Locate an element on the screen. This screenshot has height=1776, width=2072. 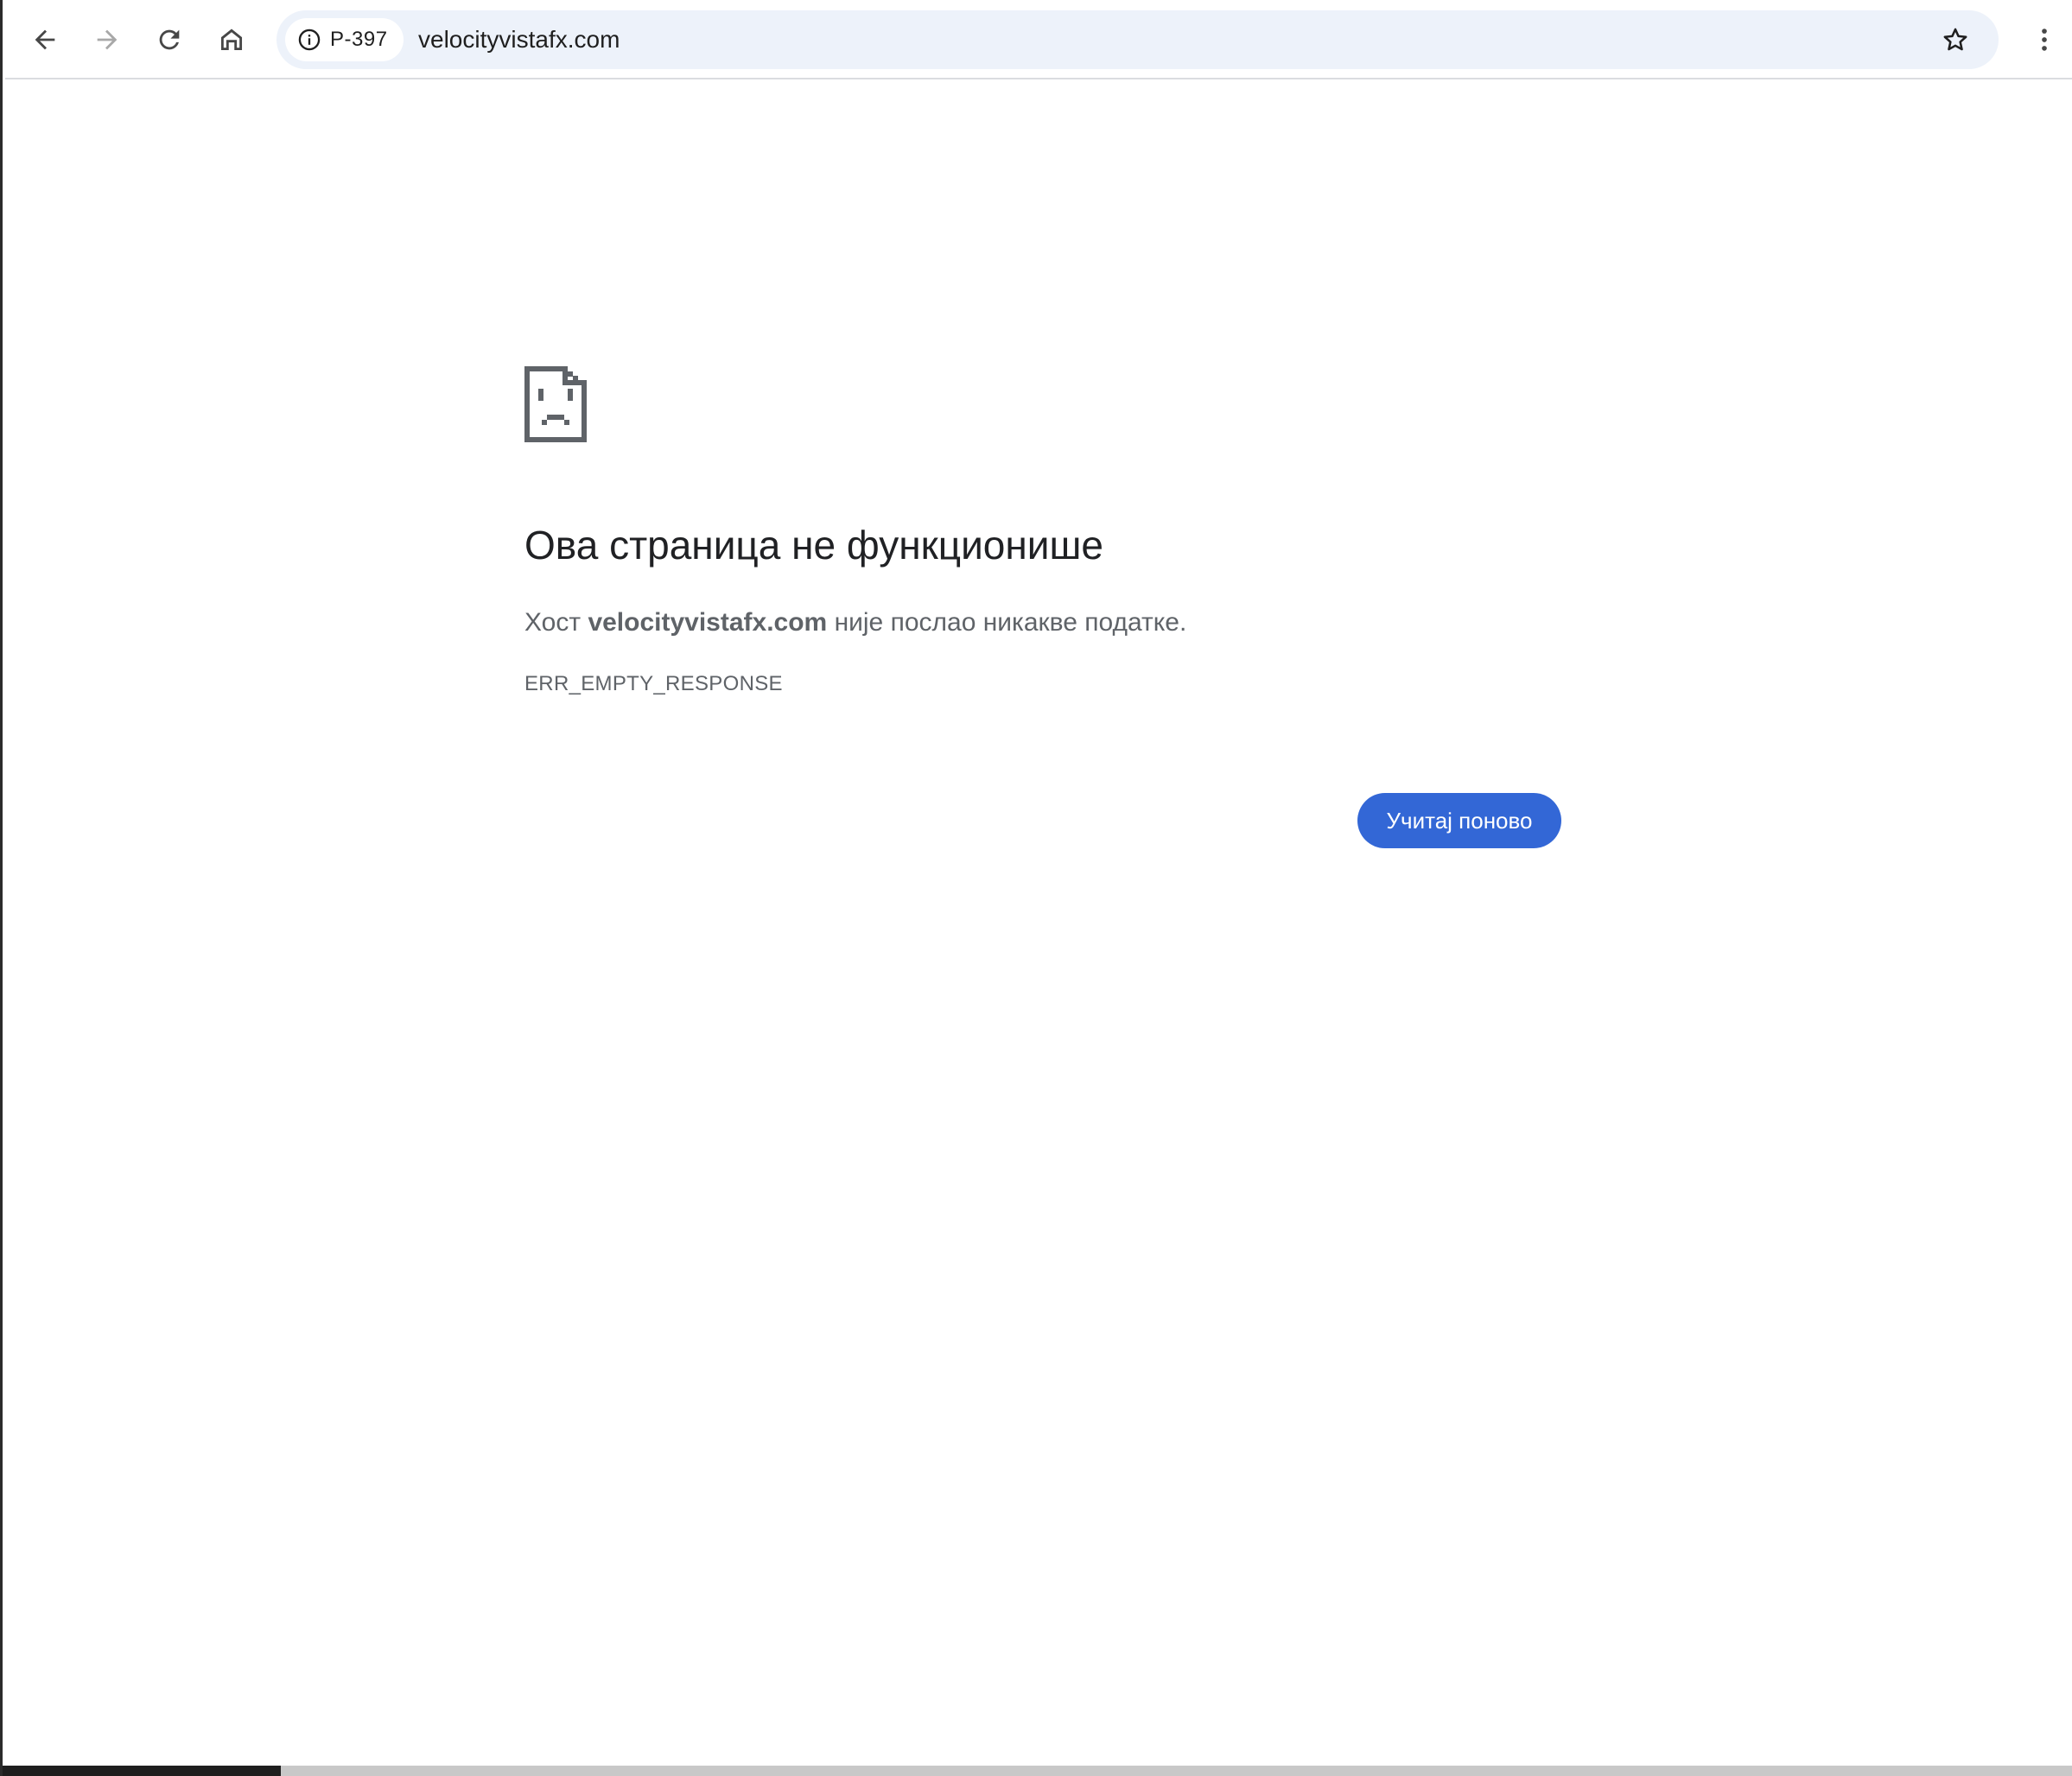
security-chip-label: P-397 is located at coordinates (359, 39).